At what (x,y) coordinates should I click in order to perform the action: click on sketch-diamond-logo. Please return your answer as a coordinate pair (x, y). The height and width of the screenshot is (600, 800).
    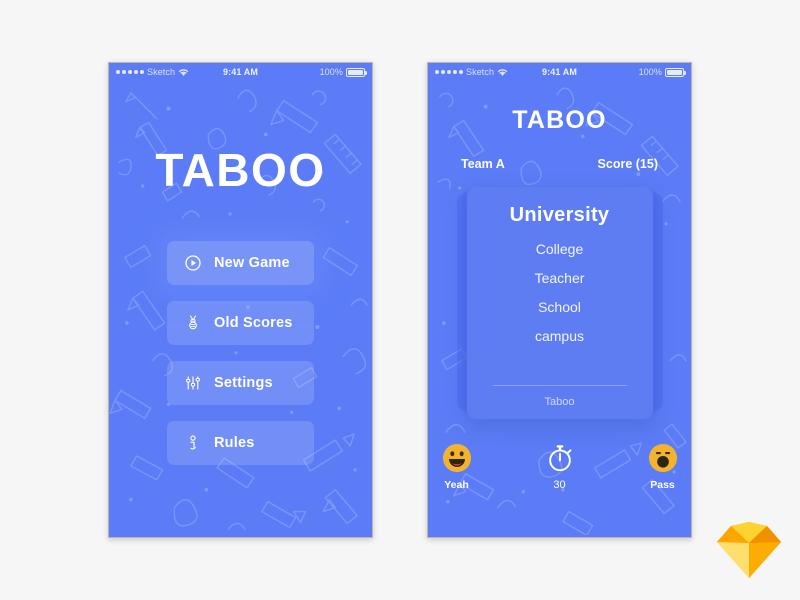
    Looking at the image, I should click on (749, 550).